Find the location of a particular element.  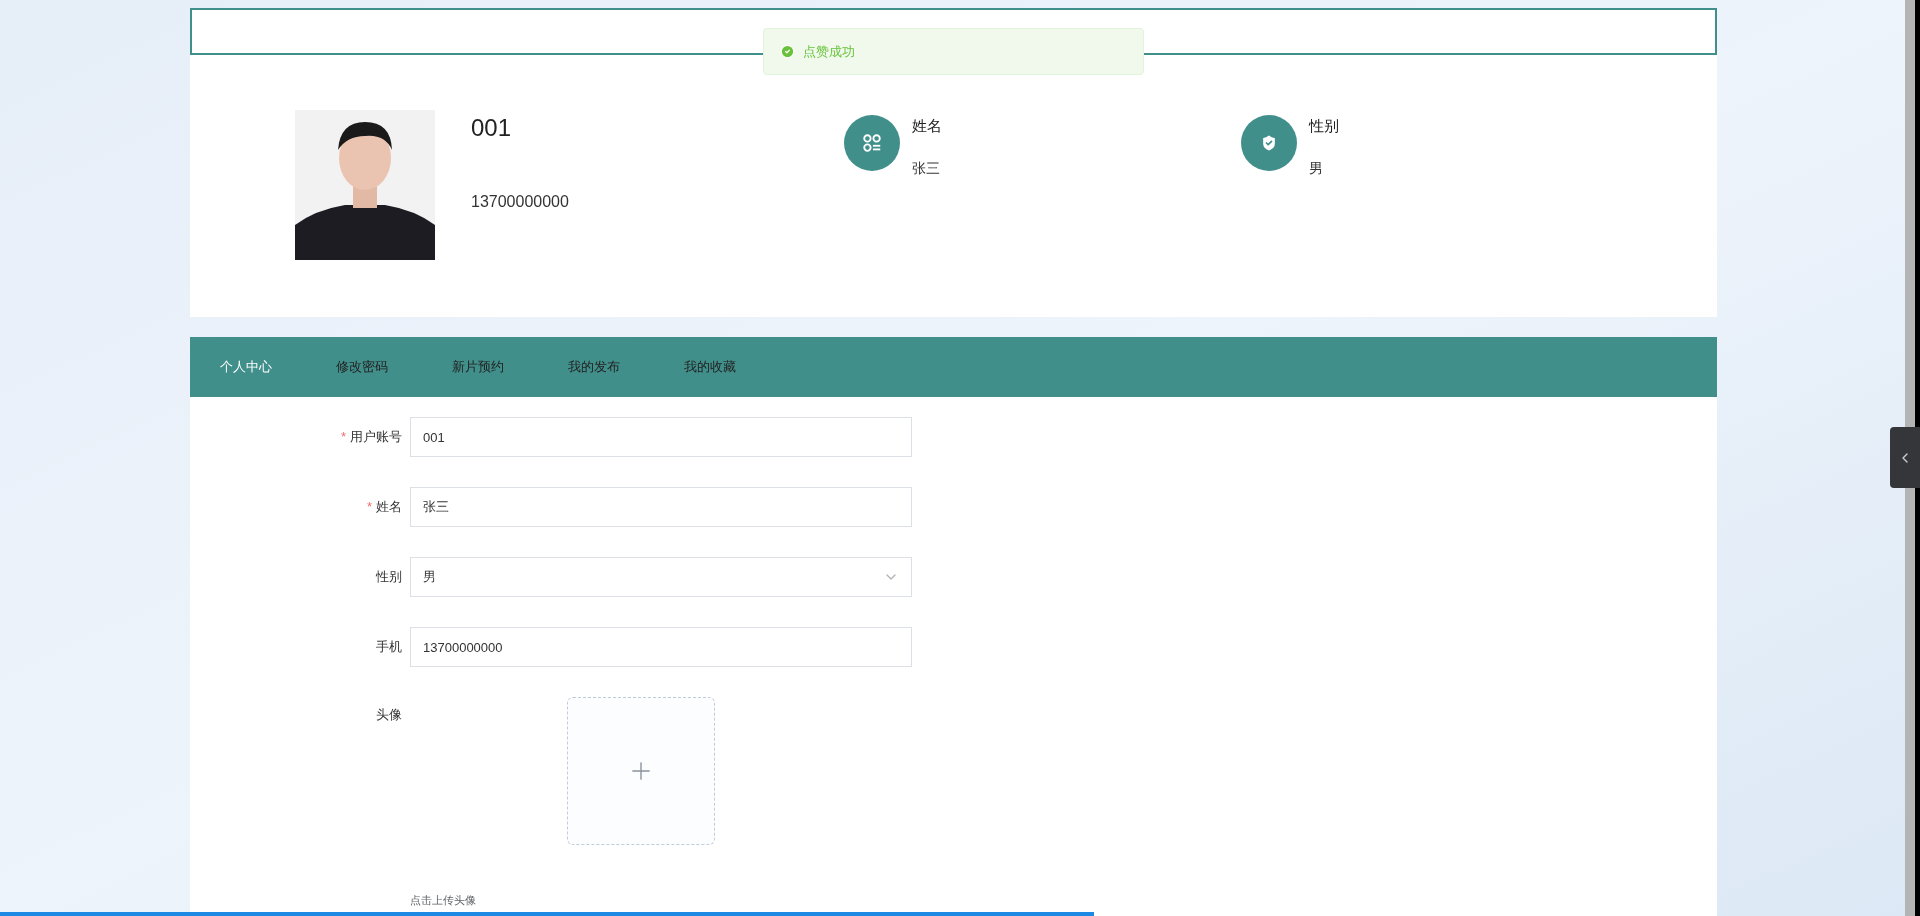

stat-value: 张三 is located at coordinates (926, 168).